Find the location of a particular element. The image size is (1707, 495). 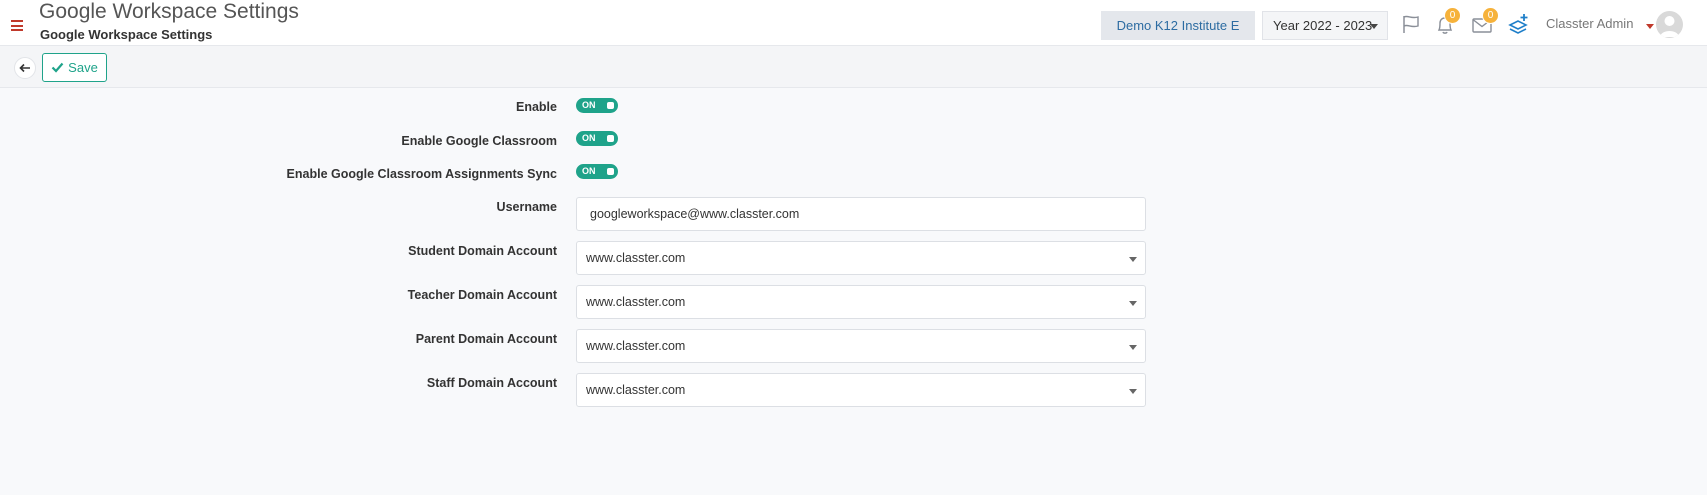

user-menu: Classter Admin is located at coordinates (1589, 23).